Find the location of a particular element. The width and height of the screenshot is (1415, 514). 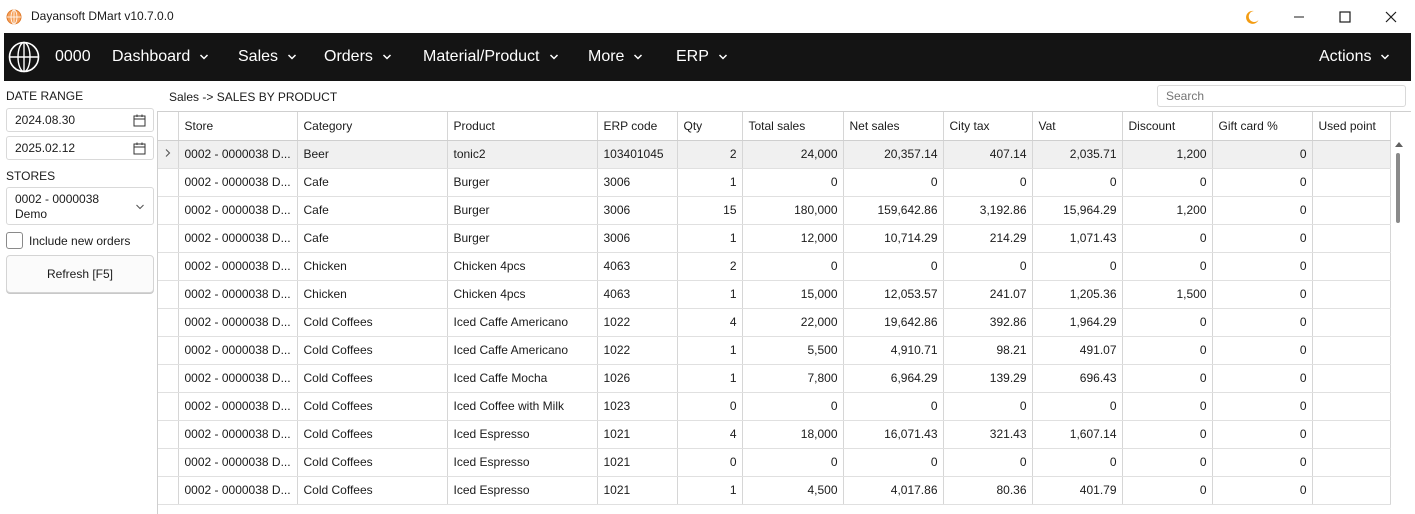

cell-vat: 1,607.14 is located at coordinates (1077, 434).